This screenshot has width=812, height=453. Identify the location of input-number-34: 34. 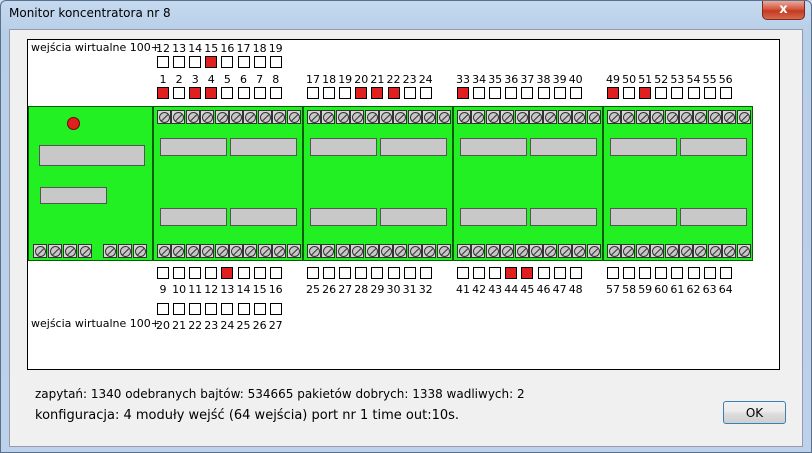
(479, 79).